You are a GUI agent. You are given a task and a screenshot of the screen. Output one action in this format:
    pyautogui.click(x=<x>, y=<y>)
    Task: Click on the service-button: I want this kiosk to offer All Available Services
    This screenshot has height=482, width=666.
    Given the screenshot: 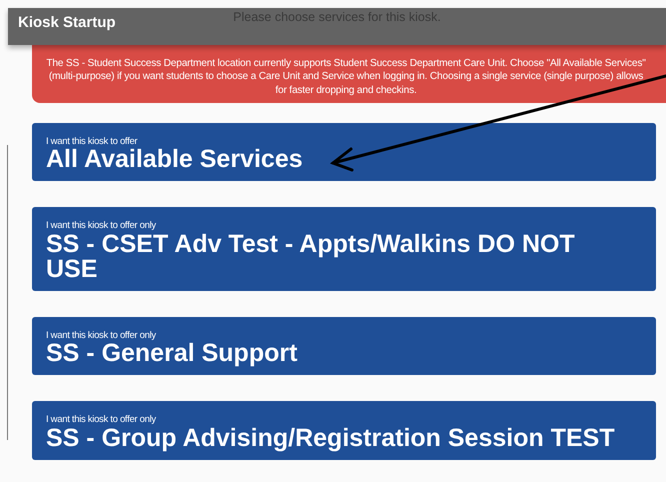 What is the action you would take?
    pyautogui.click(x=344, y=152)
    